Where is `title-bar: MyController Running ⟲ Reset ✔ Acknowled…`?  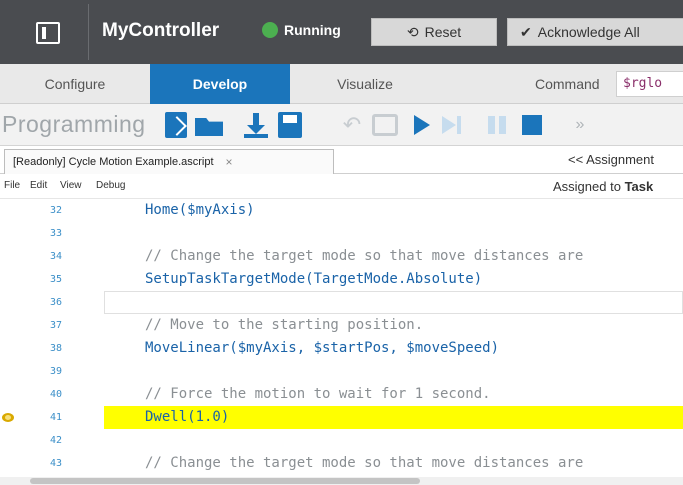
title-bar: MyController Running ⟲ Reset ✔ Acknowled… is located at coordinates (341, 32).